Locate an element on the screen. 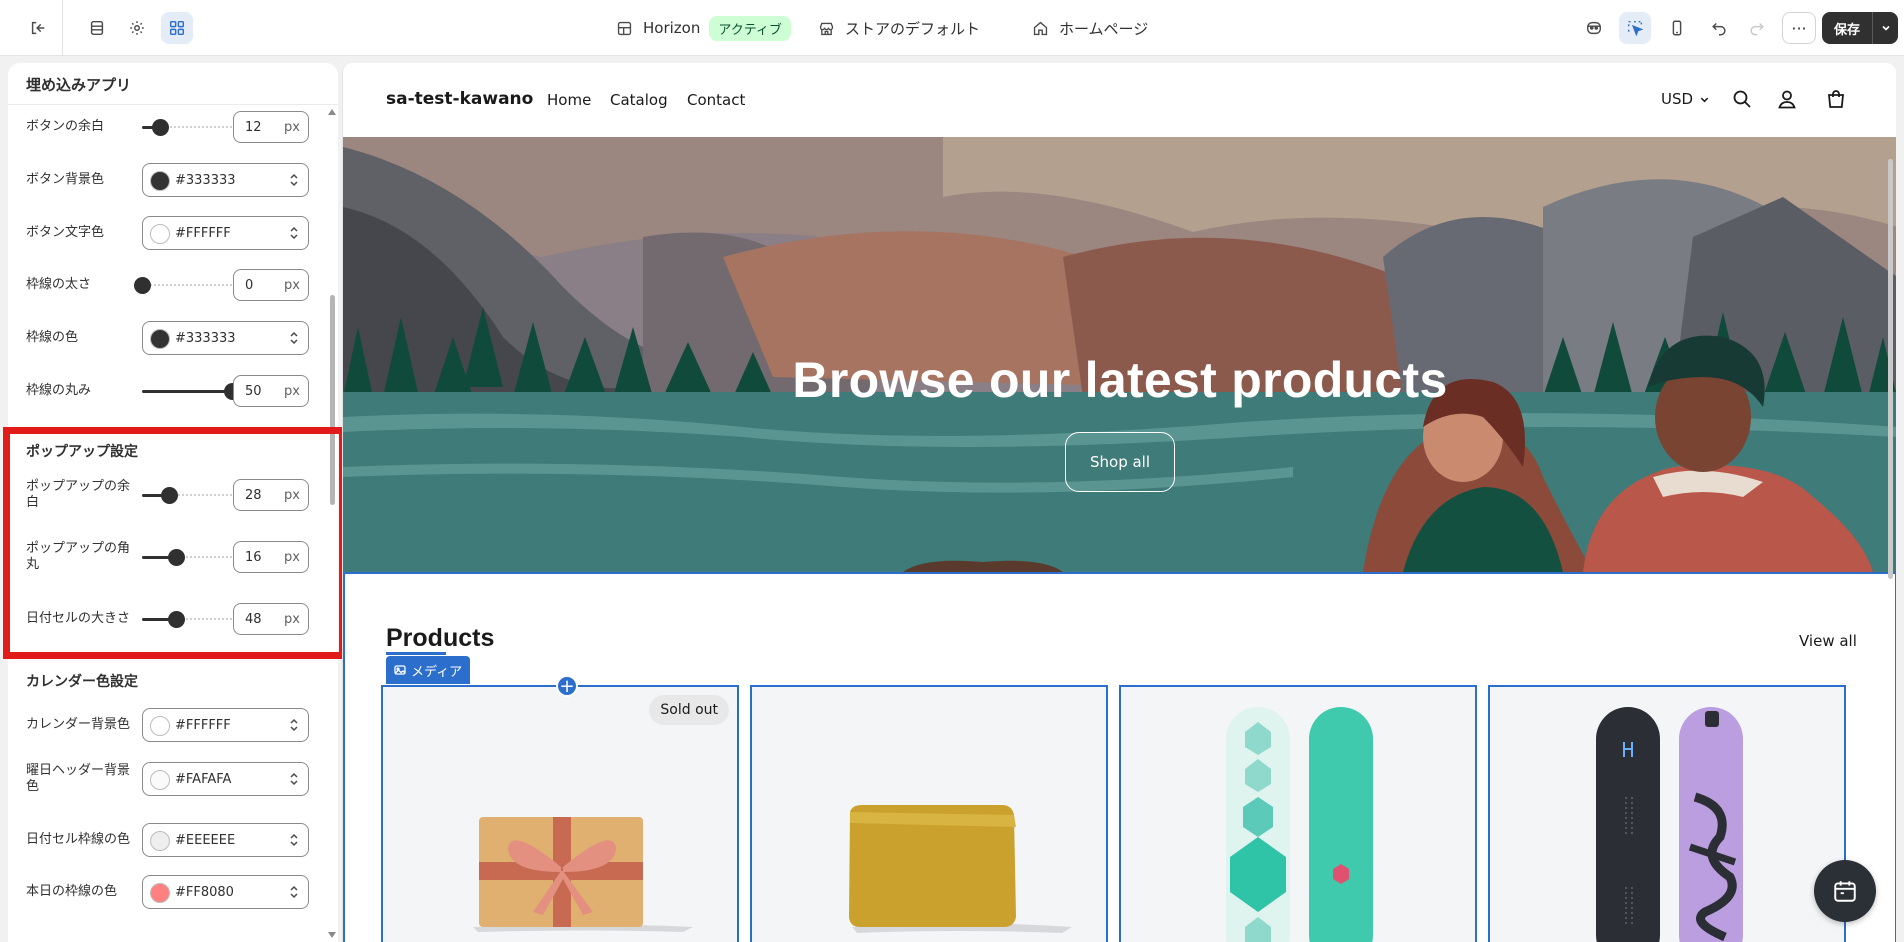 Image resolution: width=1904 pixels, height=942 pixels. number-input: 48 px is located at coordinates (271, 619).